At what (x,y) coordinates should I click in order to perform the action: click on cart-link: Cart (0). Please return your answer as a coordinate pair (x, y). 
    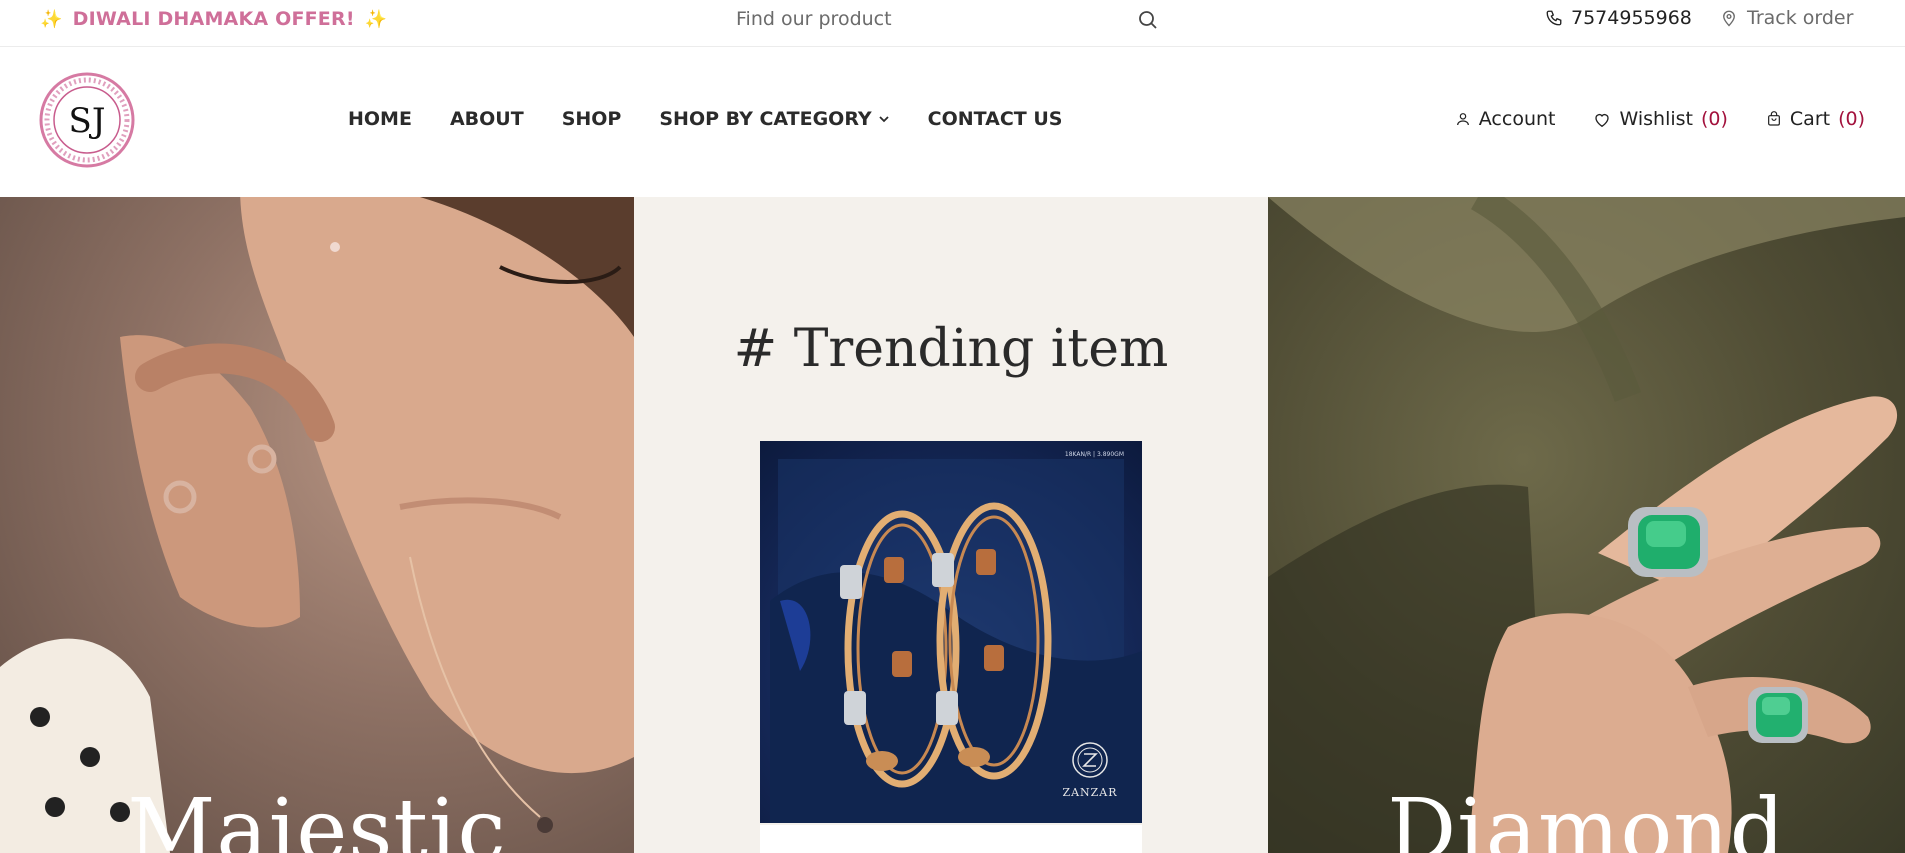
    Looking at the image, I should click on (1815, 119).